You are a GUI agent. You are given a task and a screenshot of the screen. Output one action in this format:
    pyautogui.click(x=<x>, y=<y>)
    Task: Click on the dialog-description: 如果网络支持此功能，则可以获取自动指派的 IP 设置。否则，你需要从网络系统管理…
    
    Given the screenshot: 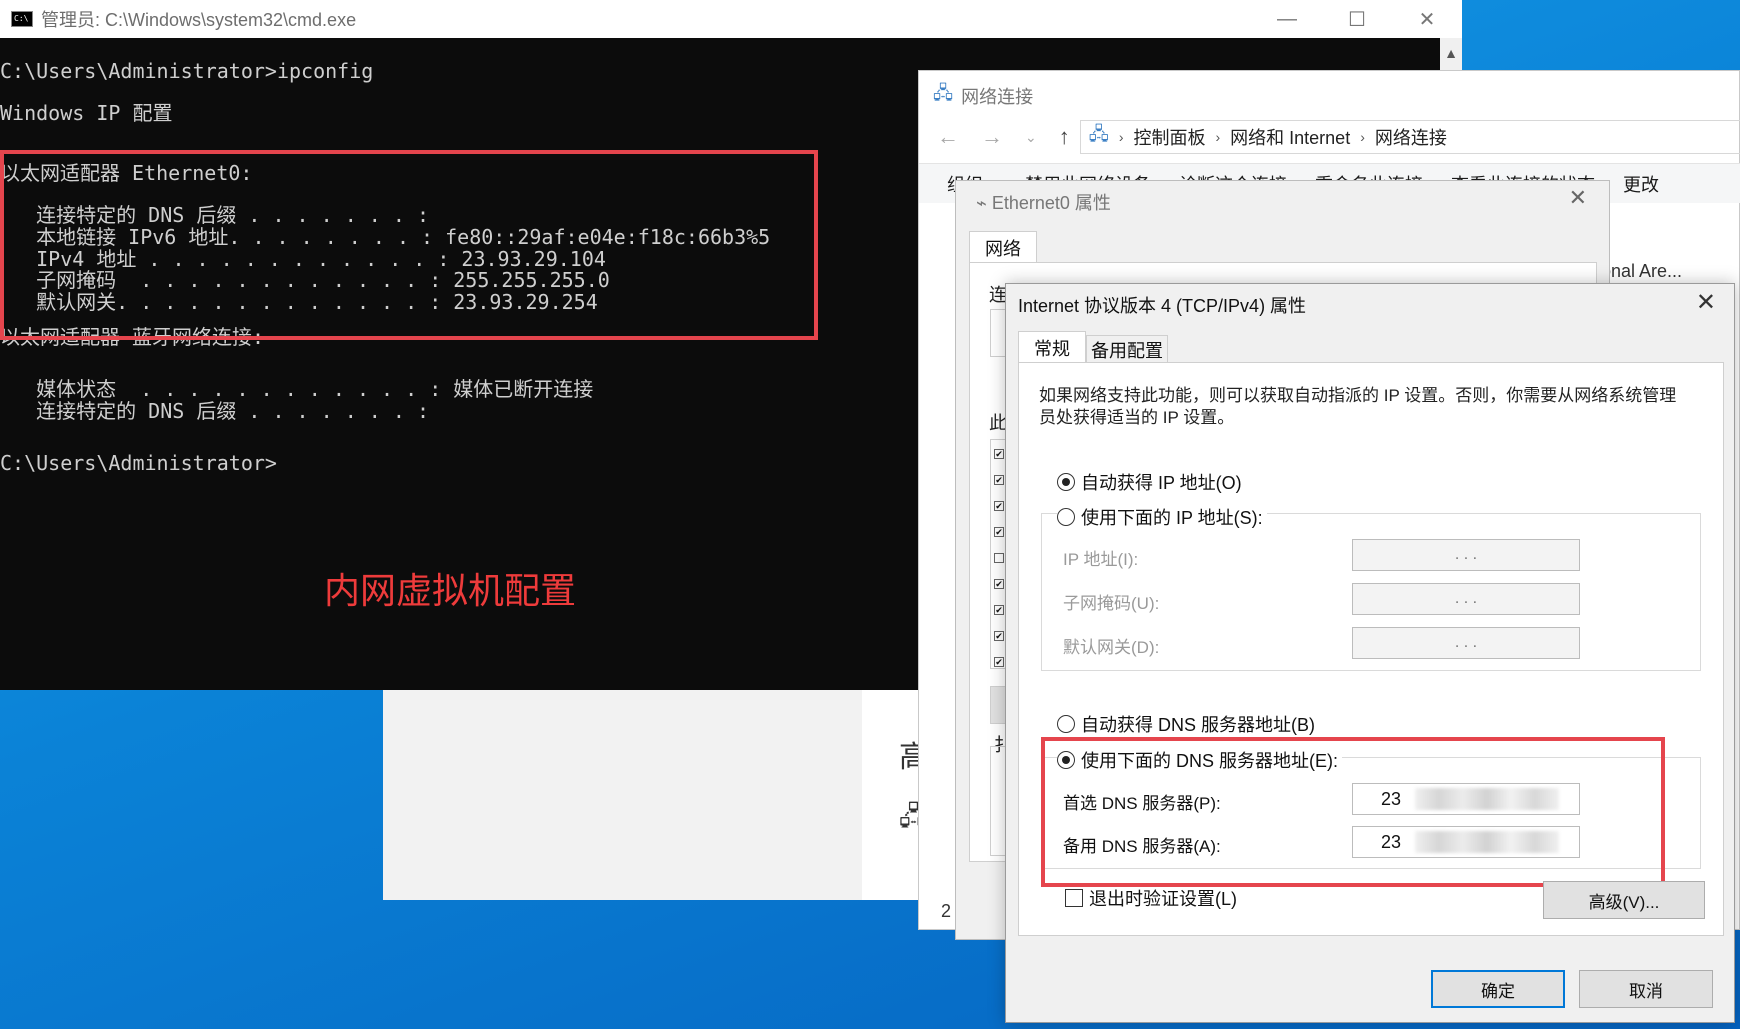 What is the action you would take?
    pyautogui.click(x=1358, y=406)
    